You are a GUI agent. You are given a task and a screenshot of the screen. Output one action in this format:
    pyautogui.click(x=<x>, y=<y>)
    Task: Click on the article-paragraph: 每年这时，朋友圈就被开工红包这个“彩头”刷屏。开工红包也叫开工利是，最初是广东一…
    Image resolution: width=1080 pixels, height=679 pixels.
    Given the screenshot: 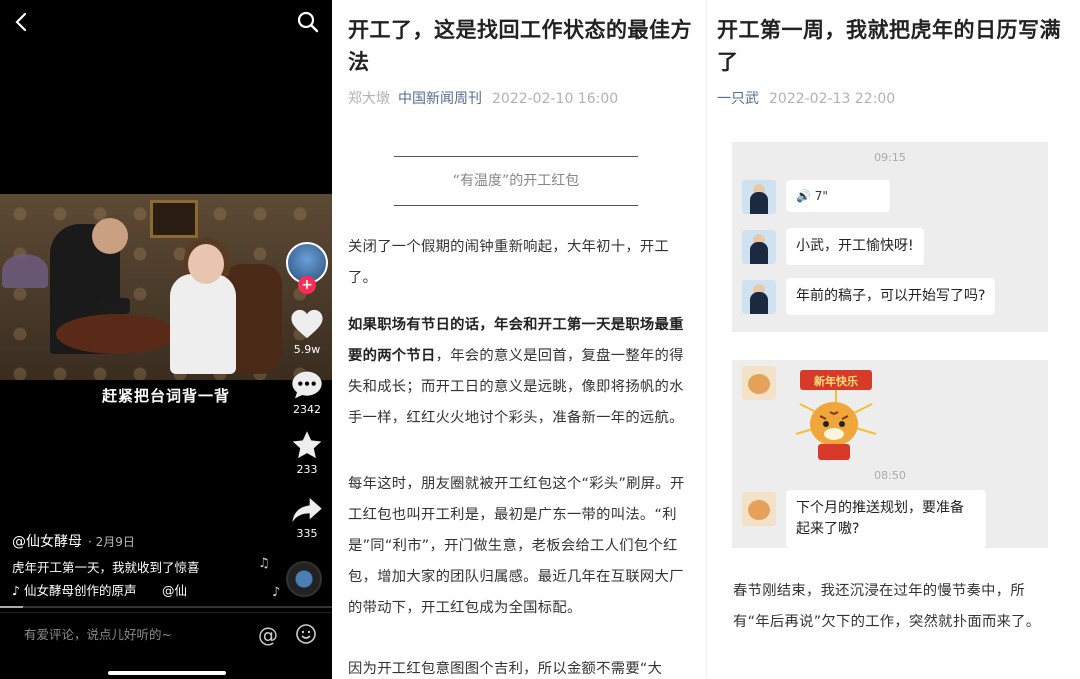 What is the action you would take?
    pyautogui.click(x=516, y=546)
    